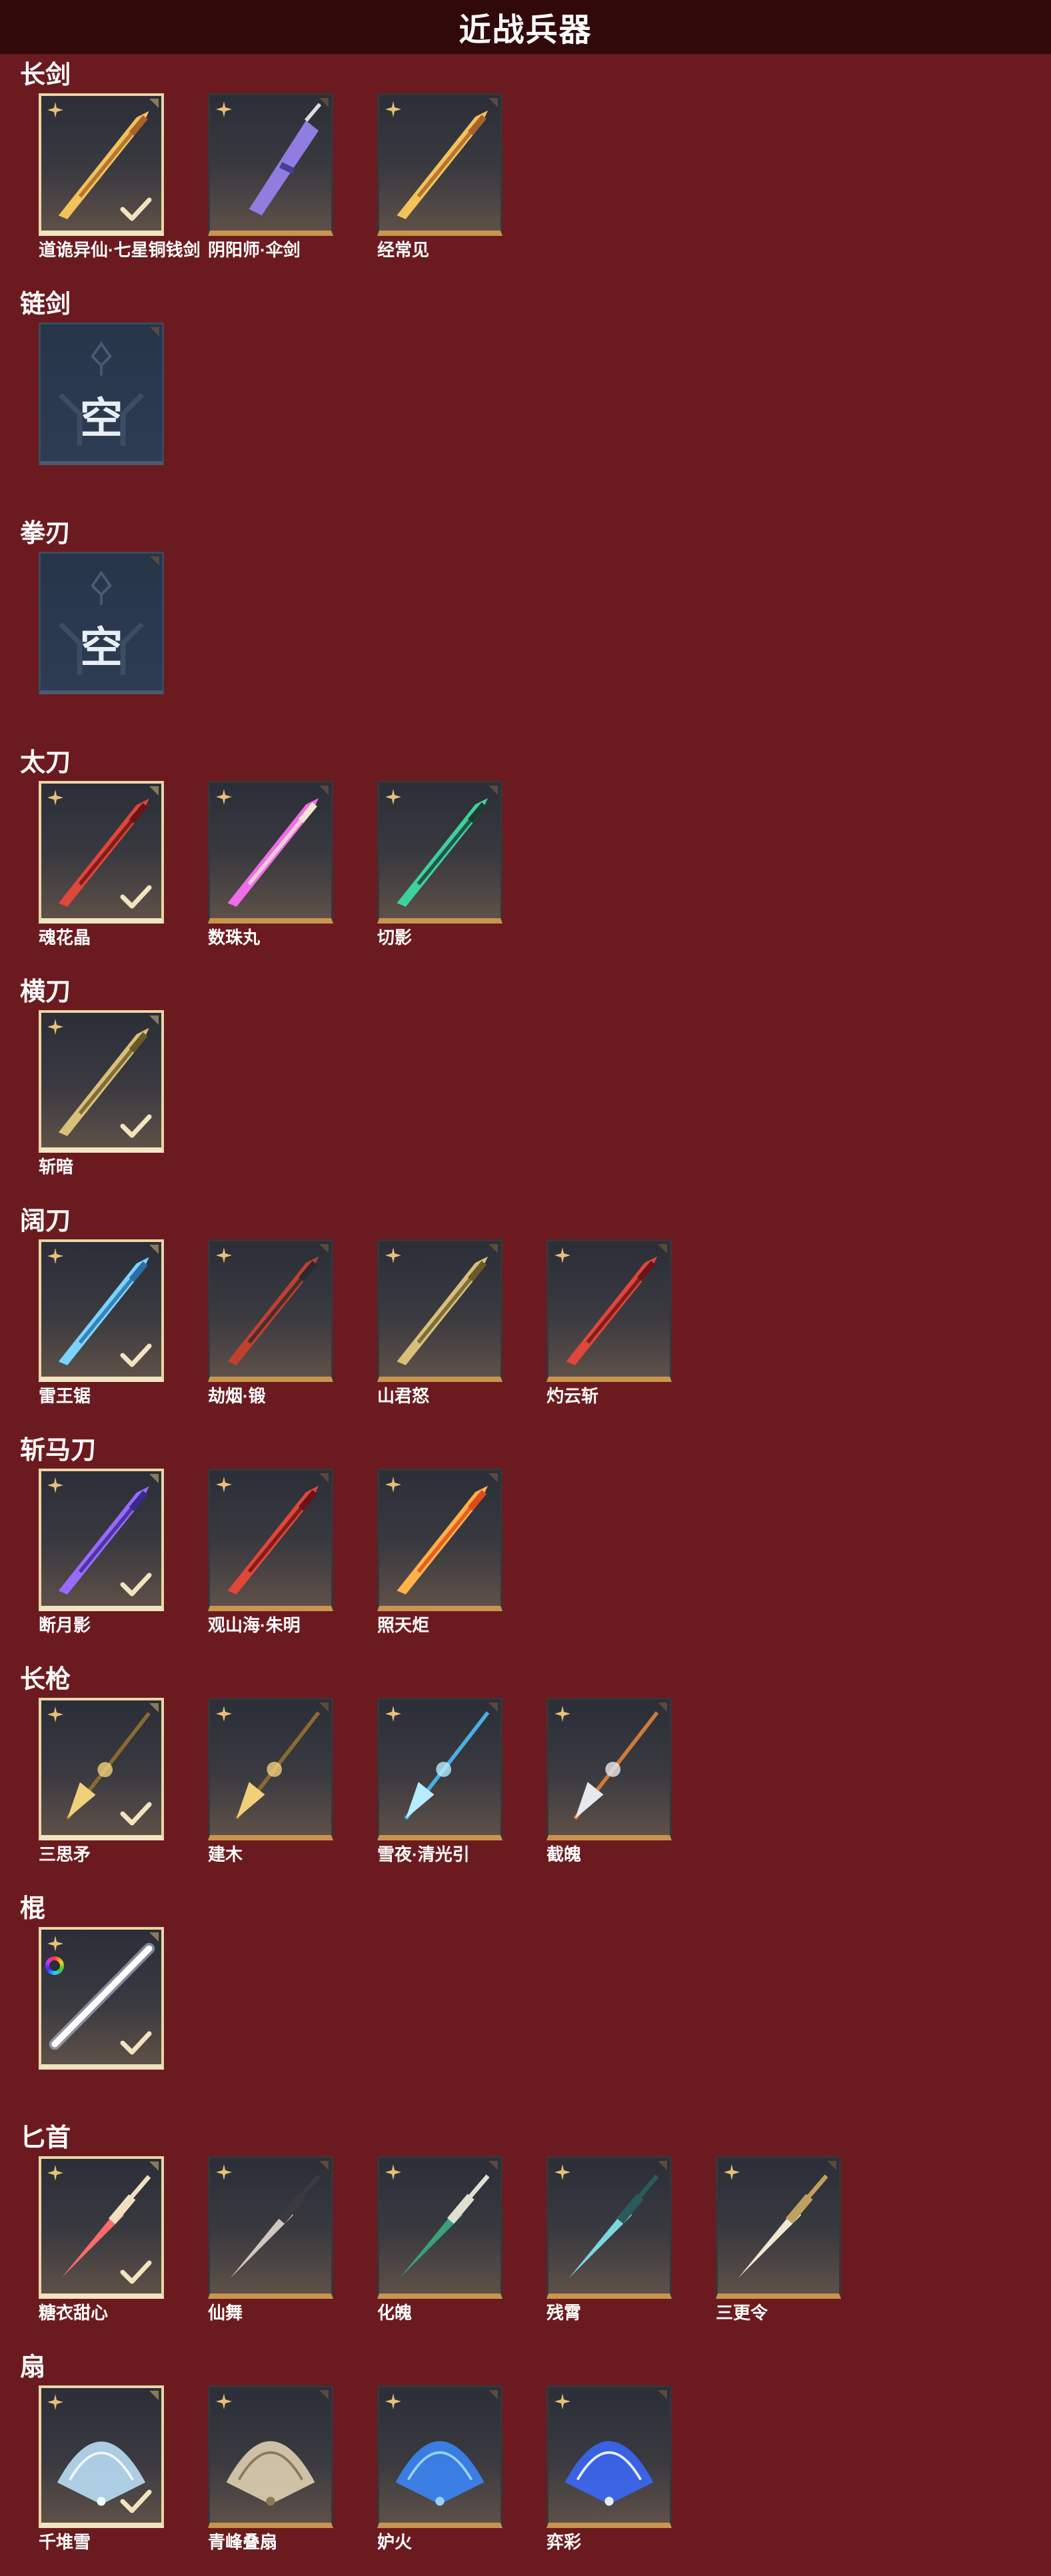  I want to click on weapon-name: 建木, so click(225, 1854).